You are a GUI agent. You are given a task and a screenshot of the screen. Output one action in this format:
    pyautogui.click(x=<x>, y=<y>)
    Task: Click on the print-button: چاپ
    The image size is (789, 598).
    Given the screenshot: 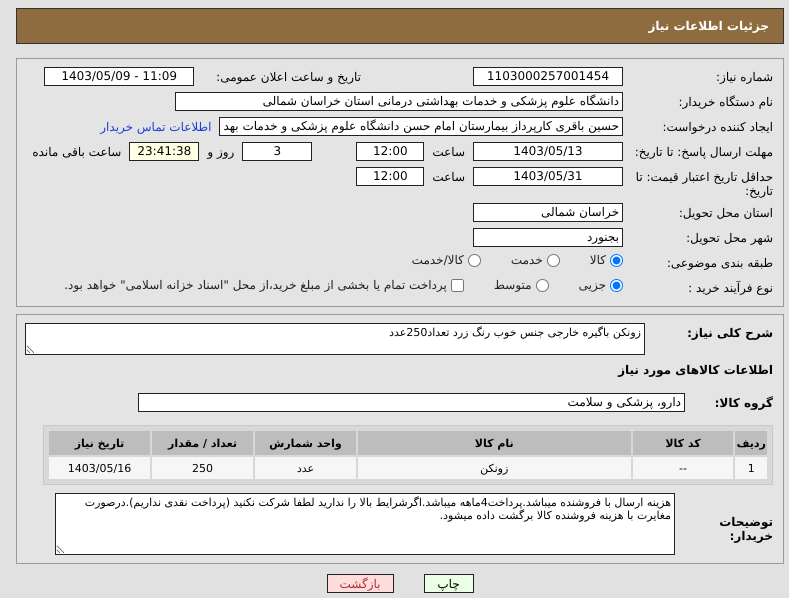 What is the action you would take?
    pyautogui.click(x=449, y=583)
    